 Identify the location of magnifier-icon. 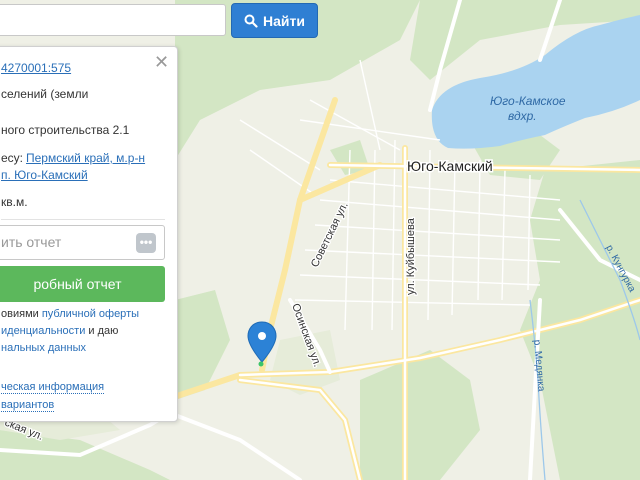
(251, 21).